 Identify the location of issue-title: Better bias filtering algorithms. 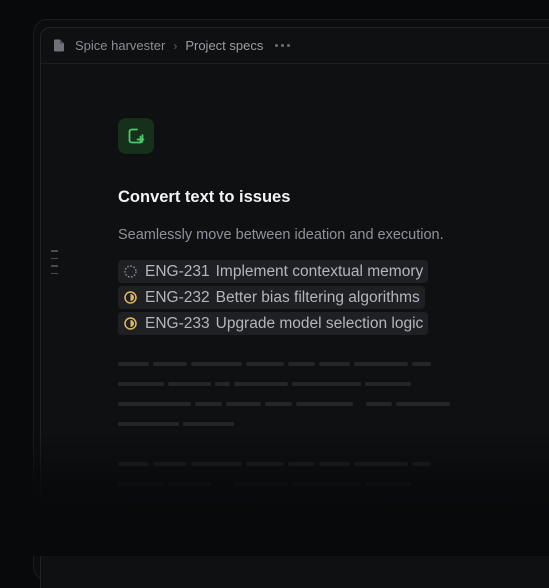
(317, 297).